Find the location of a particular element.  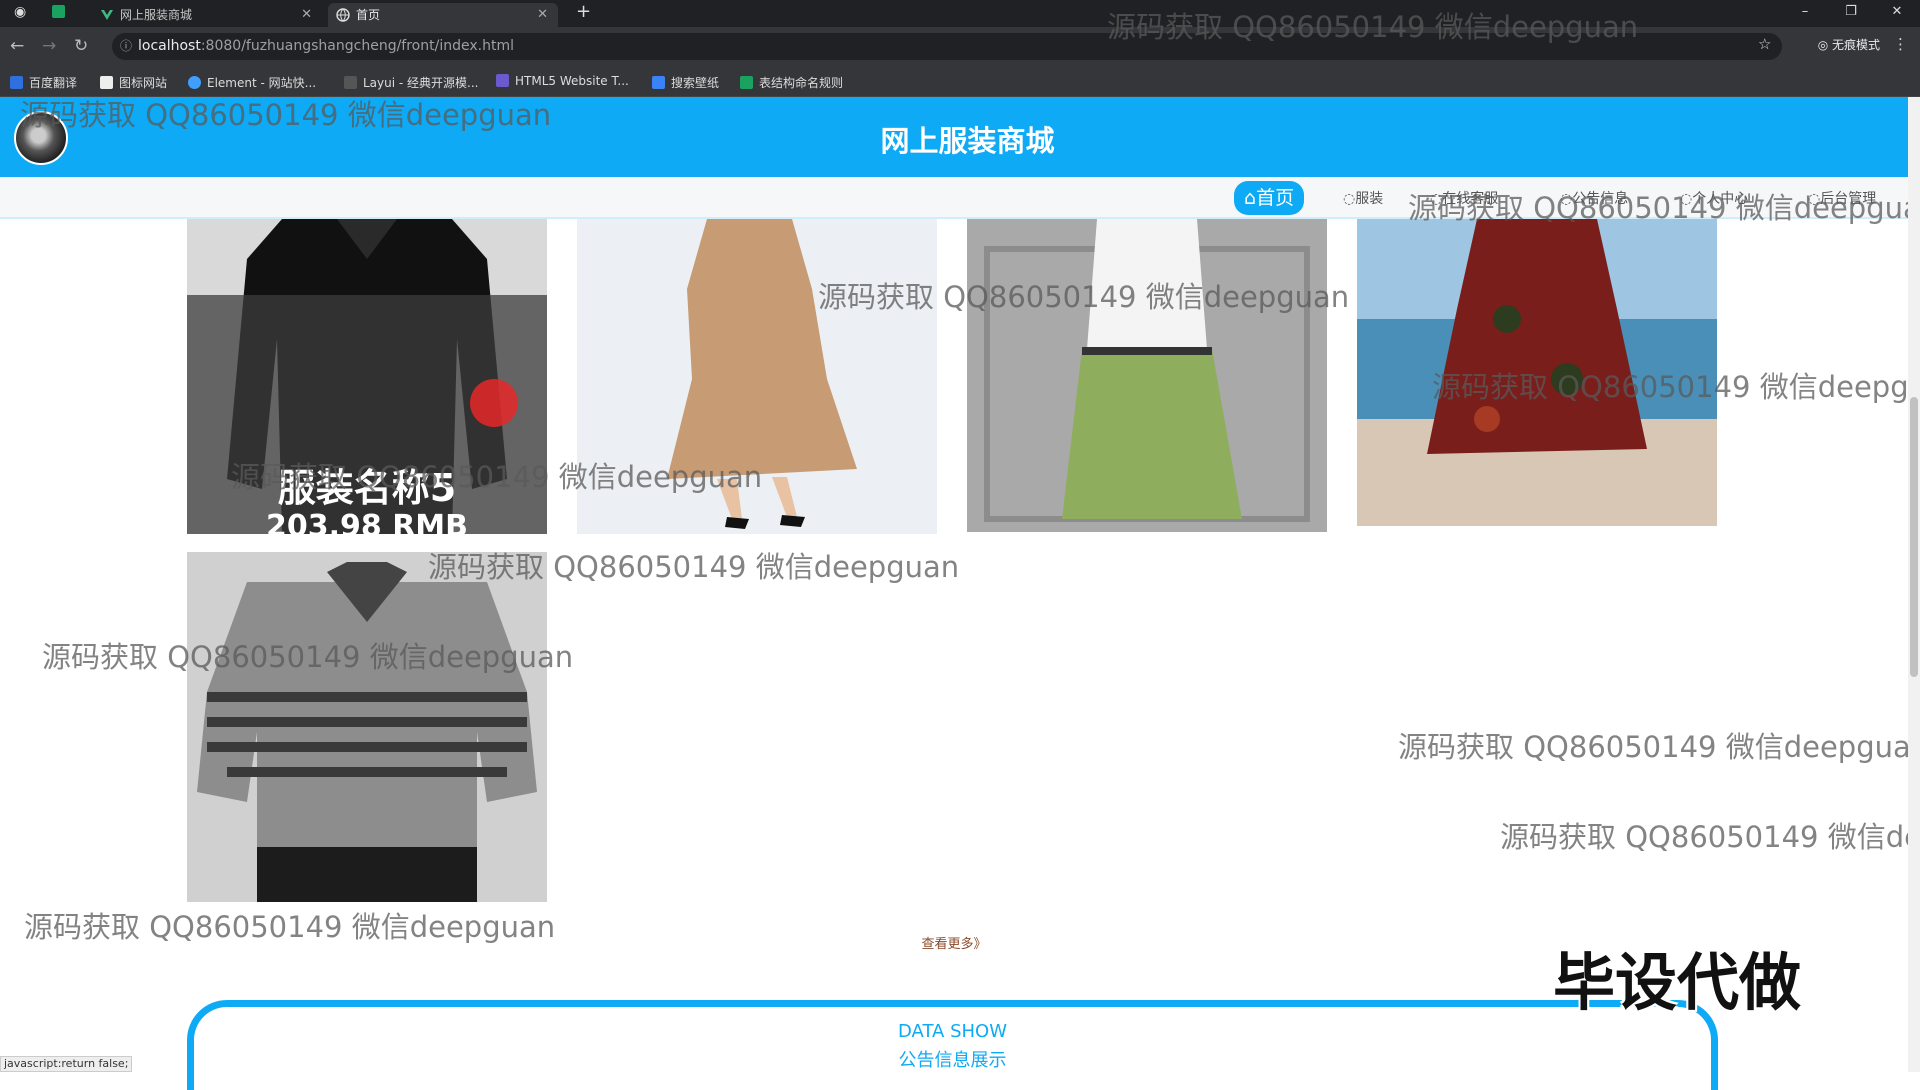

bookmark-label: 搜索壁纸 is located at coordinates (695, 83).